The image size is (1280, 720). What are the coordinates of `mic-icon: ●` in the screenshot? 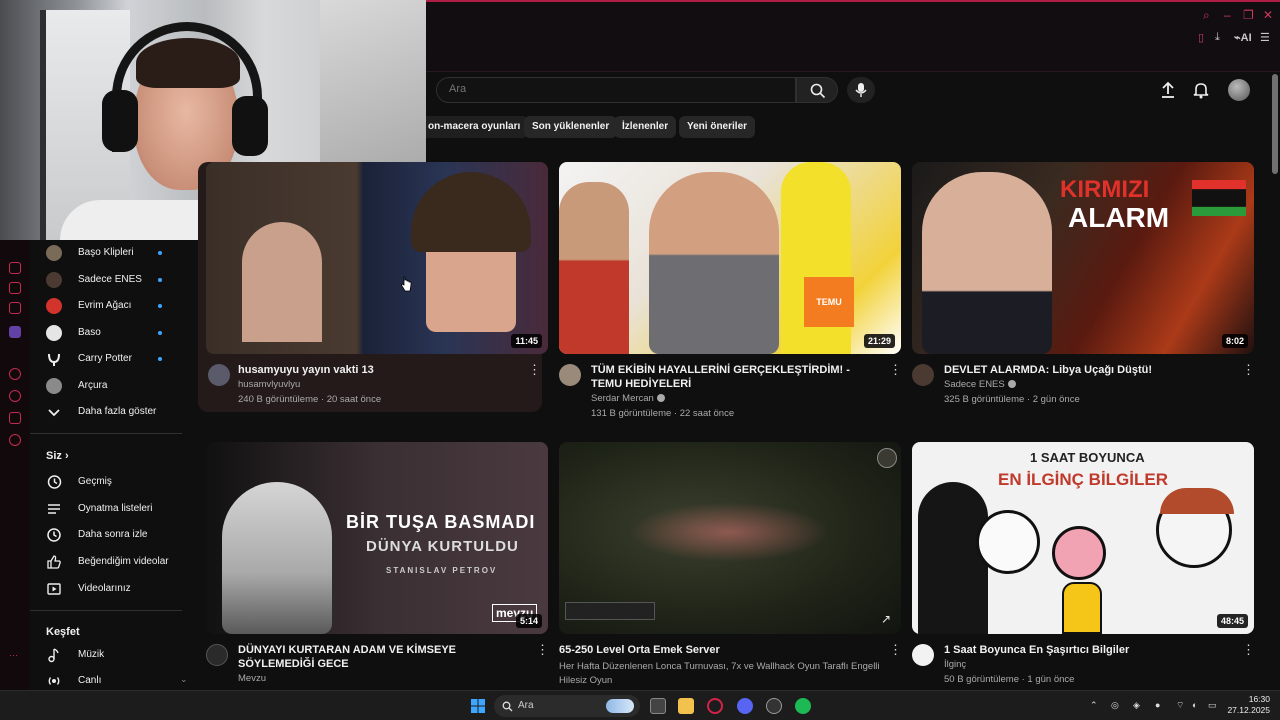 It's located at (1160, 705).